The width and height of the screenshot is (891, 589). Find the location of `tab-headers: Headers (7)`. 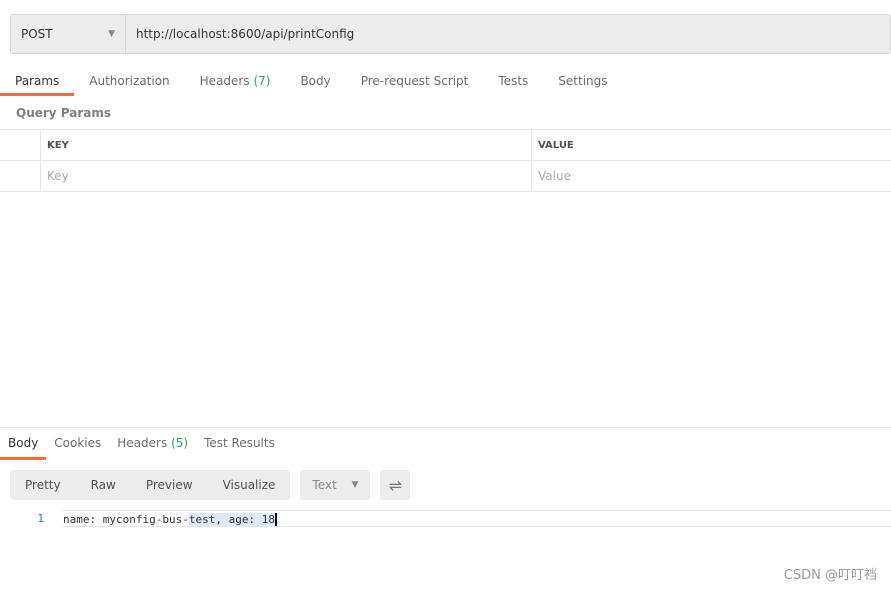

tab-headers: Headers (7) is located at coordinates (235, 83).